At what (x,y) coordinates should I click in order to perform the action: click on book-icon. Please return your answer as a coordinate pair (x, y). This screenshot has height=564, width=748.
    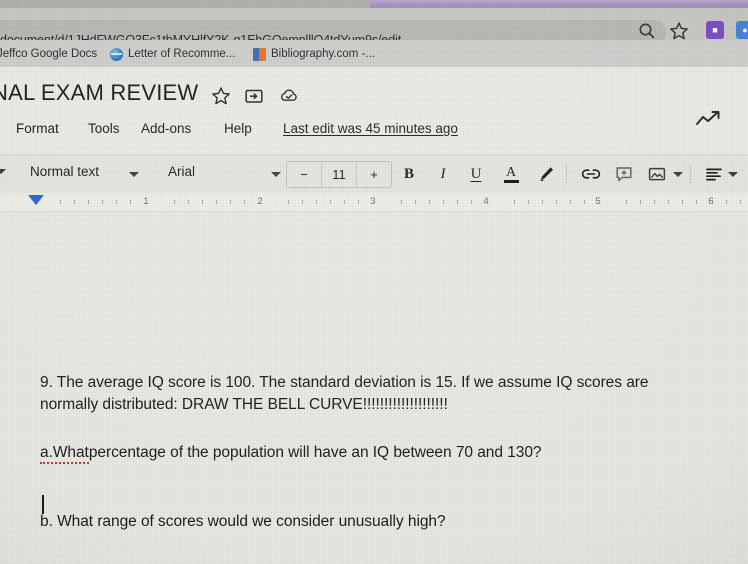
    Looking at the image, I should click on (259, 54).